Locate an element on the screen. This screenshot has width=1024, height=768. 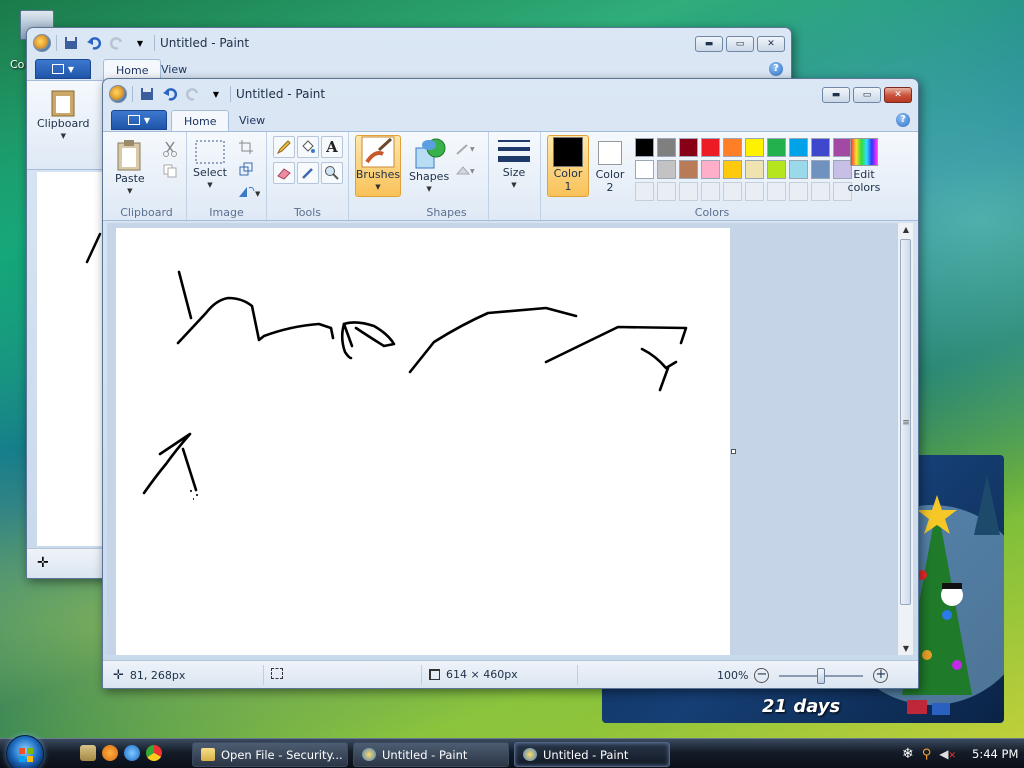
eraser-icon is located at coordinates (284, 173).